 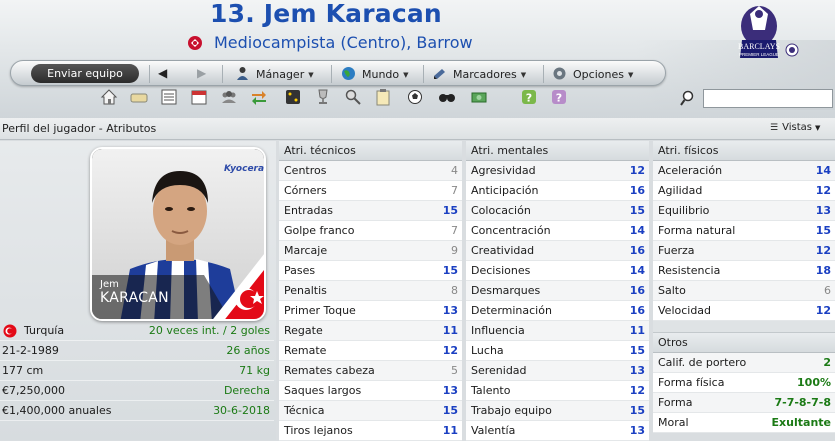 I want to click on tactics-icon, so click(x=293, y=97).